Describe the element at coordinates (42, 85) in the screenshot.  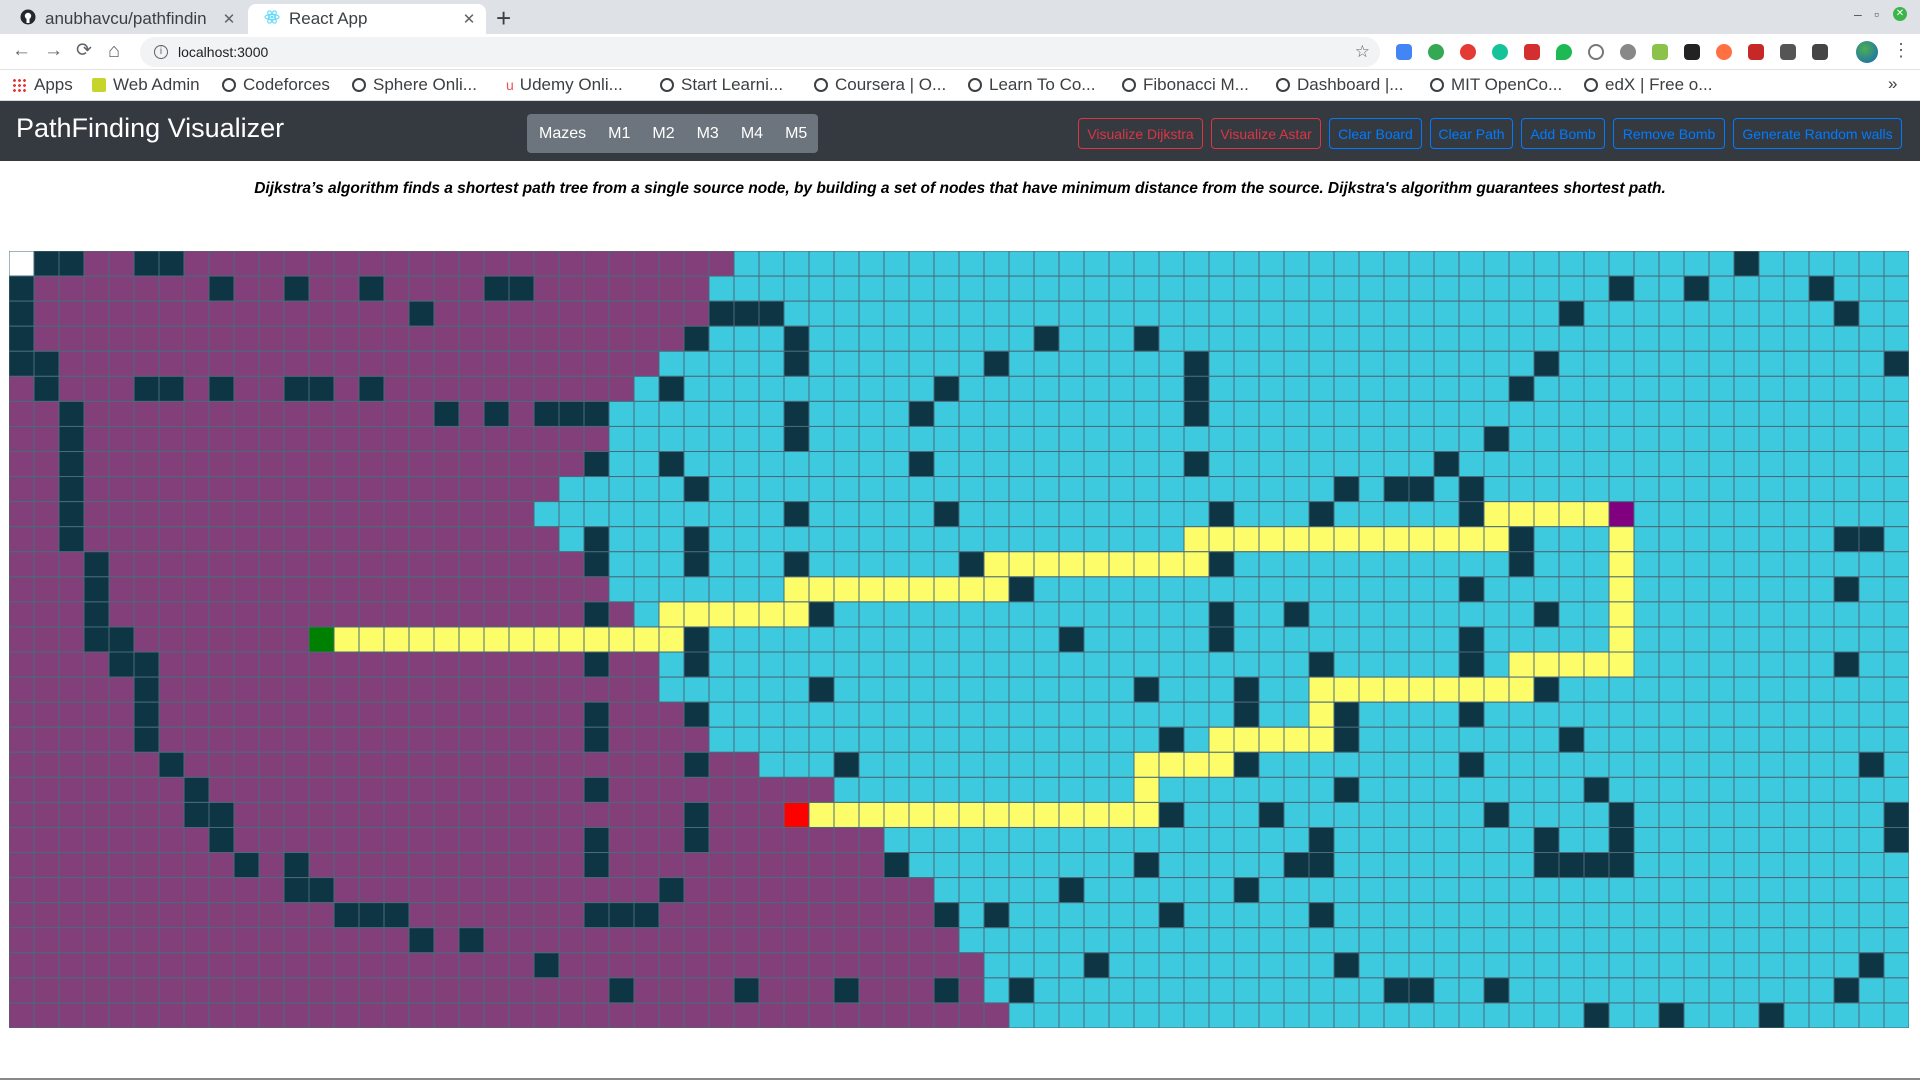
I see `bookmark-apps: Apps` at that location.